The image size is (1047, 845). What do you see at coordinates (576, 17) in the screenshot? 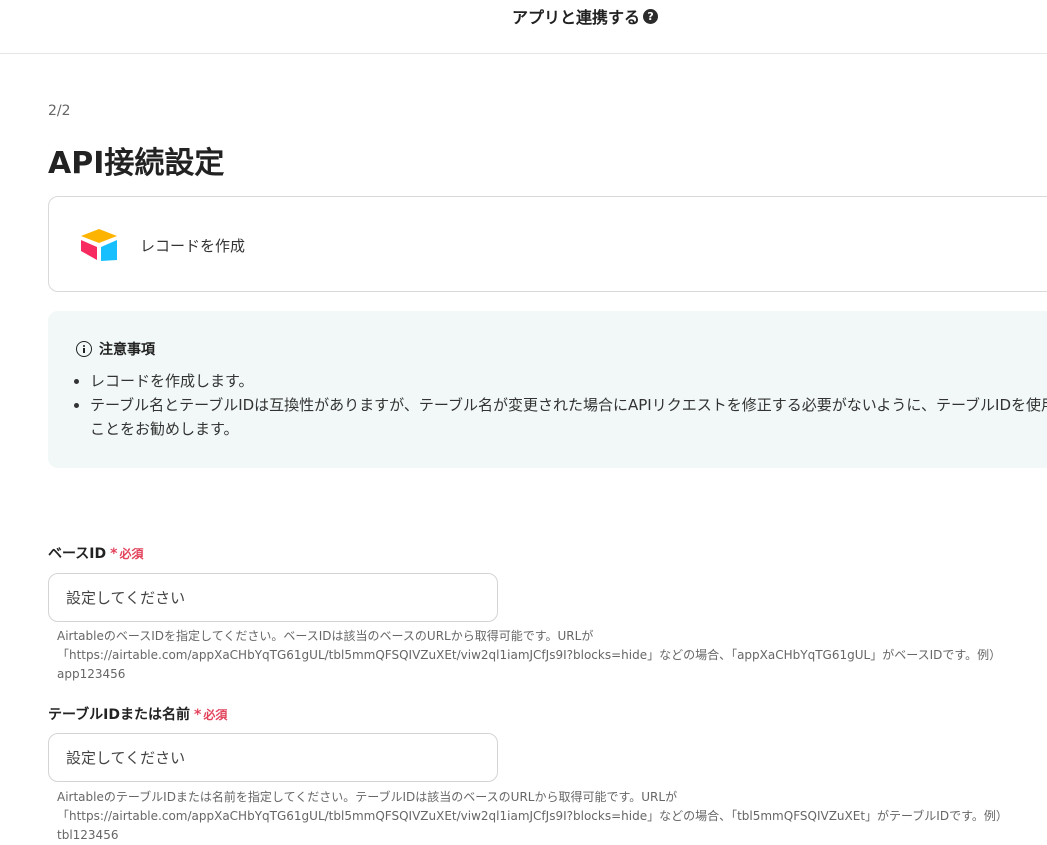
I see `header-title: アプリと連携する` at bounding box center [576, 17].